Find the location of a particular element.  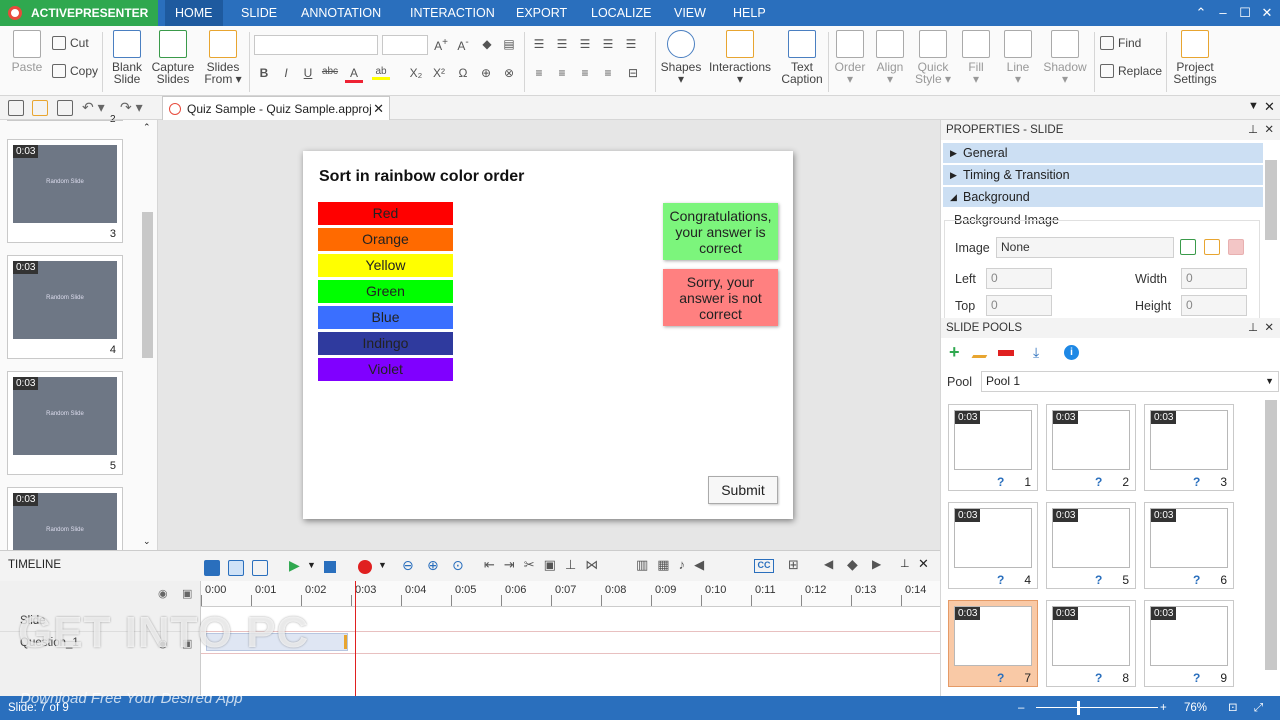

height-field: 0 is located at coordinates (1214, 305).